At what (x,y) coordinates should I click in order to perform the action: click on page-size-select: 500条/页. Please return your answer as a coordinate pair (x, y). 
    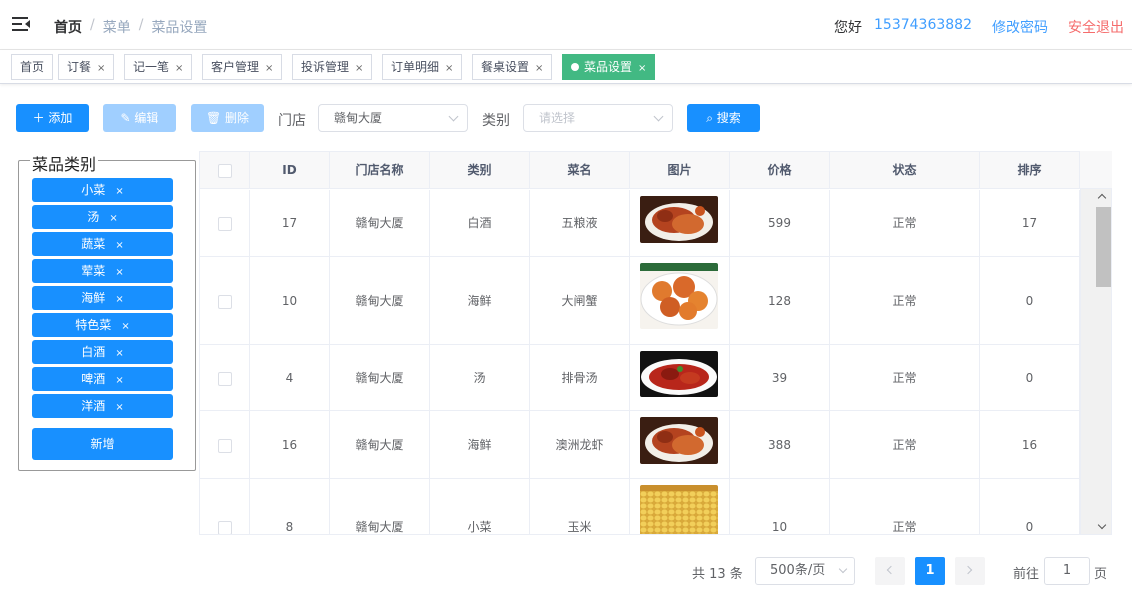
    Looking at the image, I should click on (805, 571).